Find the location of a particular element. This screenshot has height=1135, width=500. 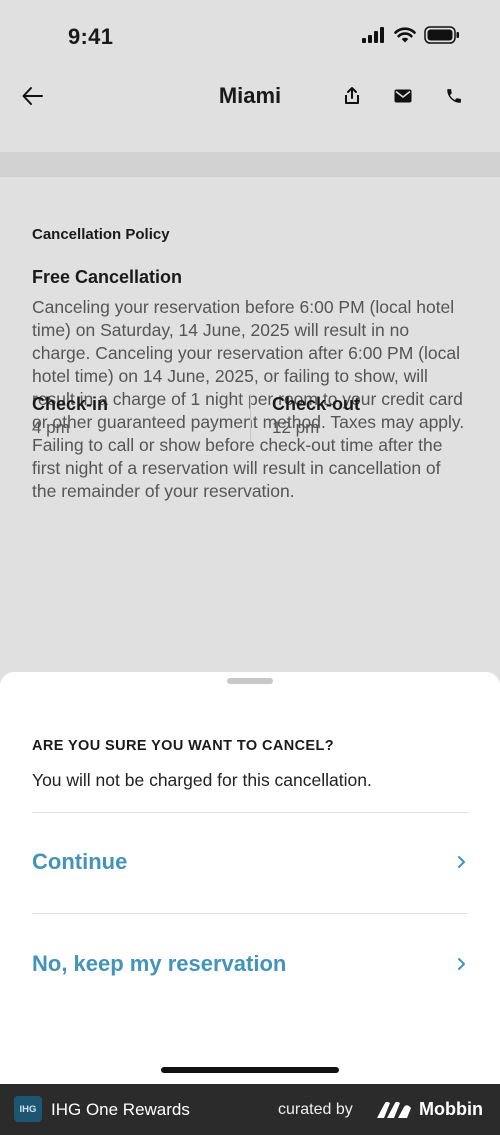

mobbin-logo-icon is located at coordinates (394, 1109).